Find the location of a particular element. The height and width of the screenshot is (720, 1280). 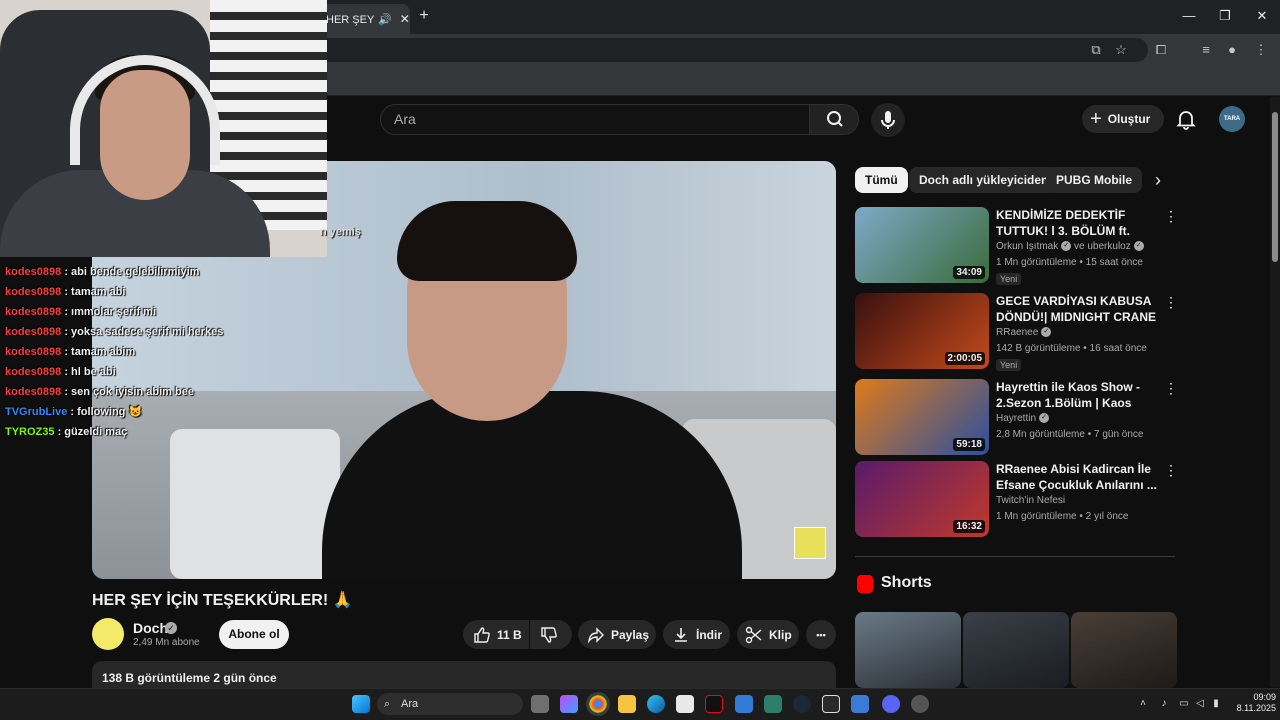

views-and-date: 138 B görüntüleme 2 gün önce is located at coordinates (189, 678).